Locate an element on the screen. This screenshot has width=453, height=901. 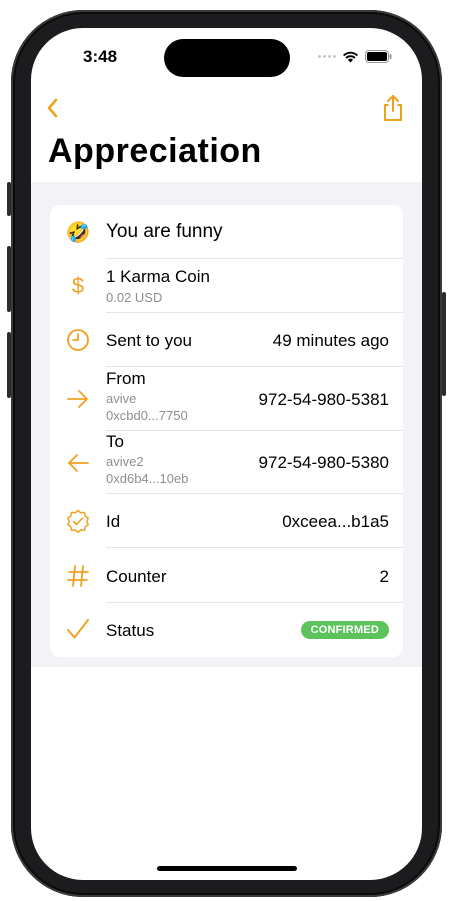
home-indicator is located at coordinates (227, 868).